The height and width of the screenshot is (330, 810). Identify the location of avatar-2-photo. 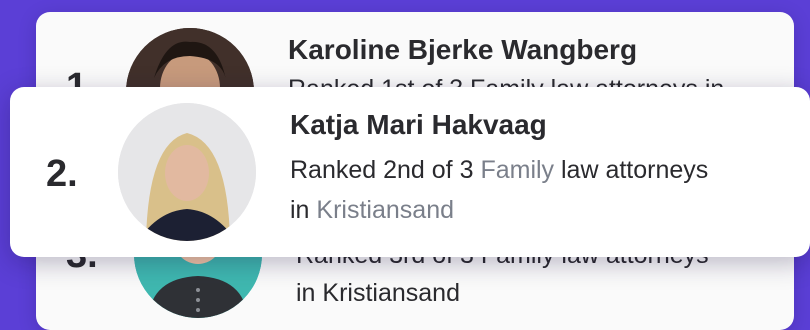
(187, 172).